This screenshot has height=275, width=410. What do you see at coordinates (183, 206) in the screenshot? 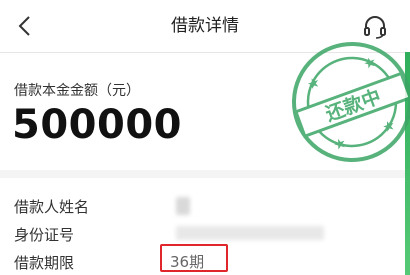
I see `borrower-name-redacted` at bounding box center [183, 206].